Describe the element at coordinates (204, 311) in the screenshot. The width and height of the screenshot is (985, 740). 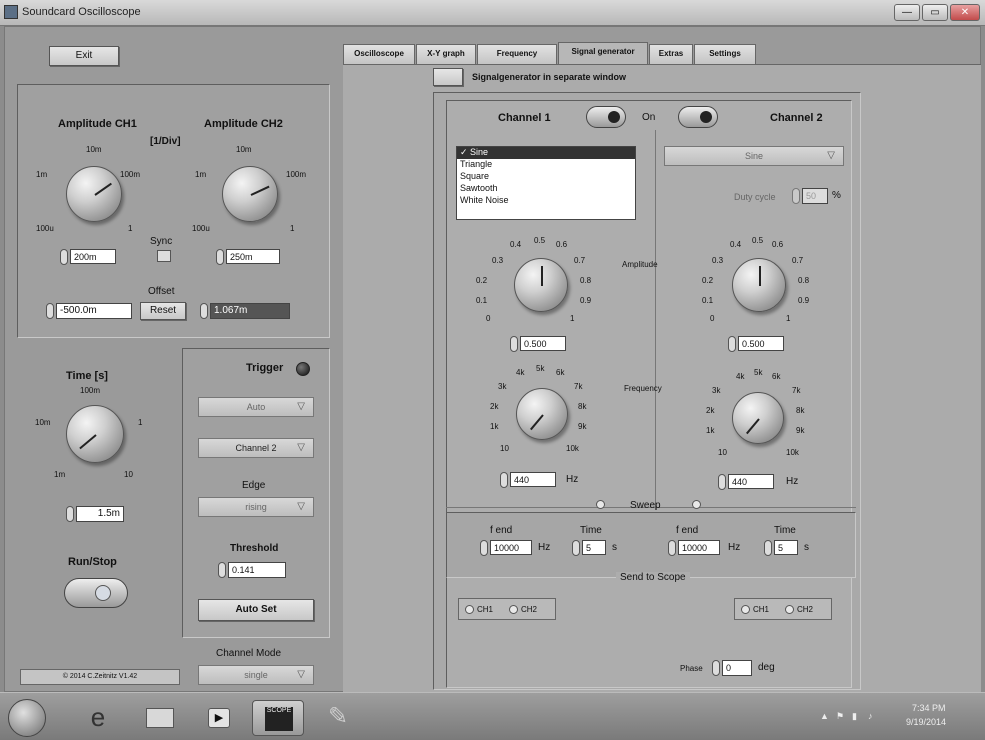
I see `offset-ch2-spinner` at that location.